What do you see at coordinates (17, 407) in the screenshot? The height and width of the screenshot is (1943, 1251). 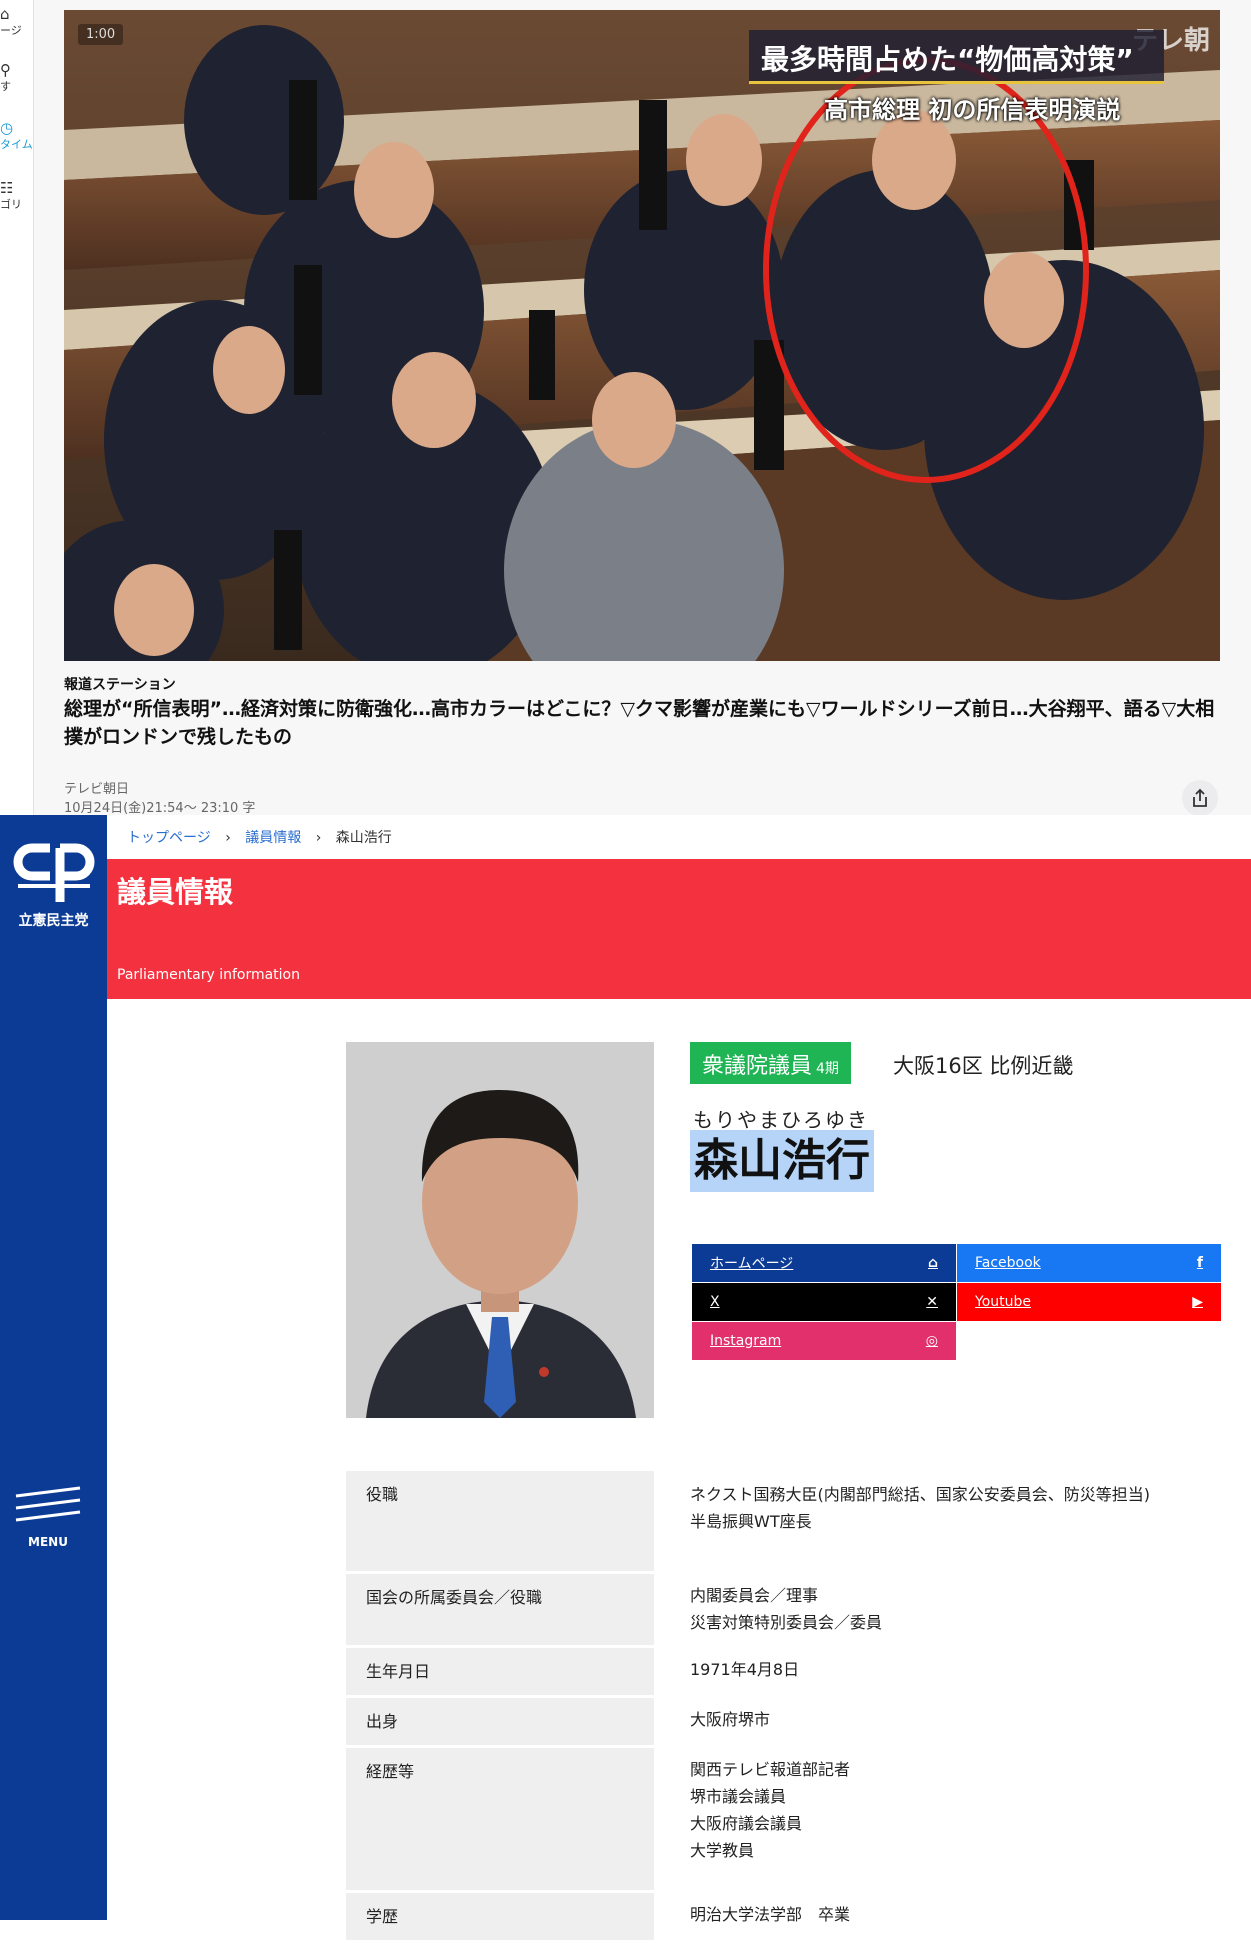 I see `tv-sidebar: ⌂ ージ ⚲ す ◷ タイム ☷ ゴリ` at bounding box center [17, 407].